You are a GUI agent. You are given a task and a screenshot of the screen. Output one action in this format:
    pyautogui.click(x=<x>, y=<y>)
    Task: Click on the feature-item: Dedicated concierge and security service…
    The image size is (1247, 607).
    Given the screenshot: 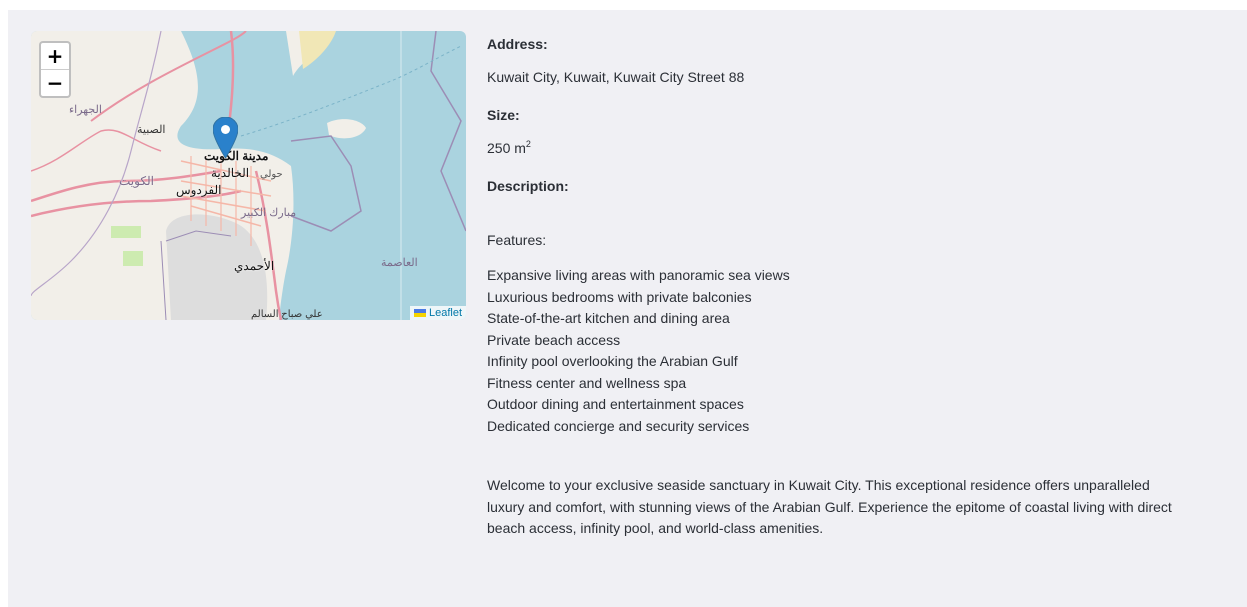 What is the action you would take?
    pyautogui.click(x=618, y=425)
    